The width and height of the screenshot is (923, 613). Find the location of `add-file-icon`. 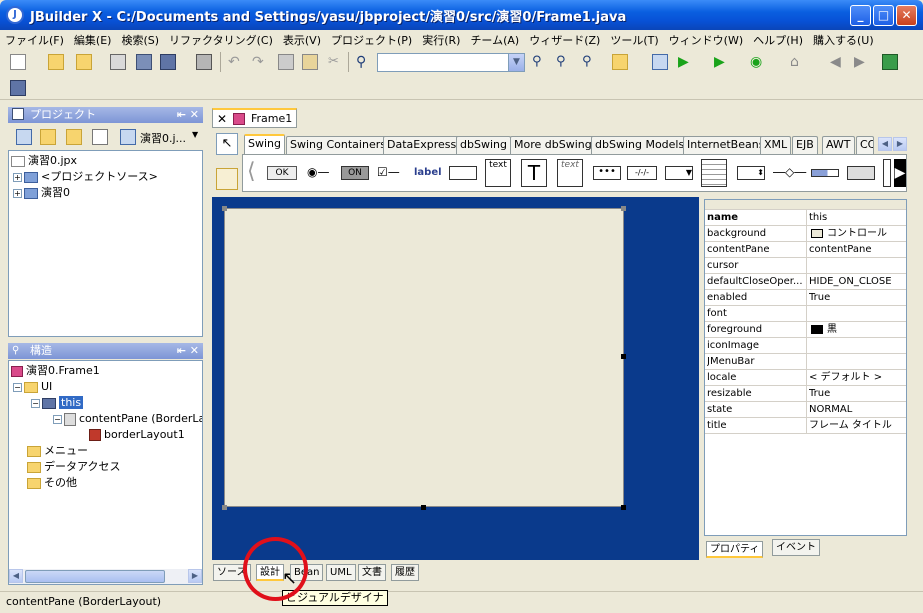

add-file-icon is located at coordinates (24, 137).